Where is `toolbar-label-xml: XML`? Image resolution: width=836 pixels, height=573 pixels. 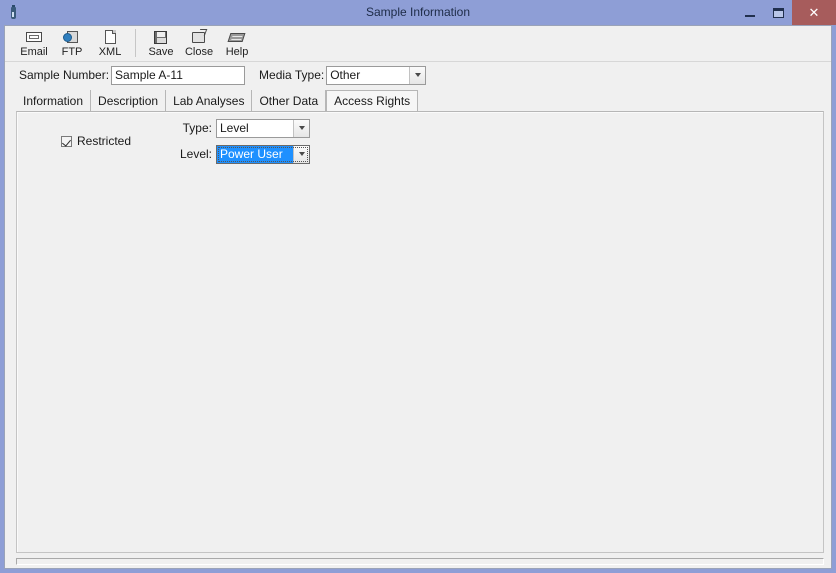
toolbar-label-xml: XML is located at coordinates (110, 52).